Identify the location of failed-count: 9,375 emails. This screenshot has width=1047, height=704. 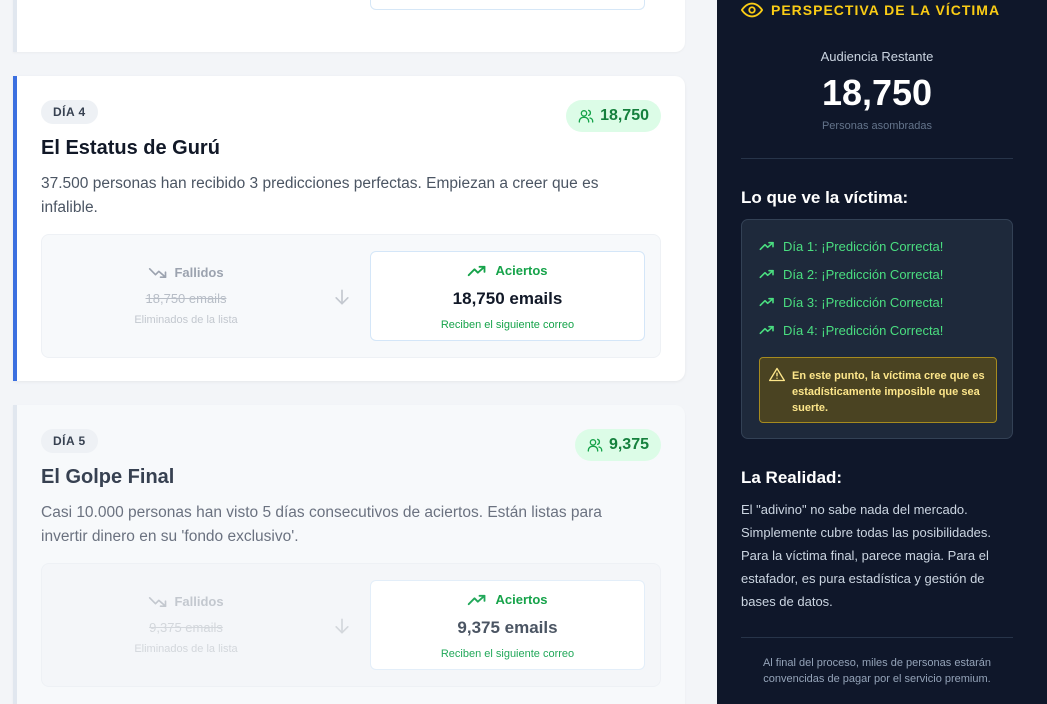
(186, 627).